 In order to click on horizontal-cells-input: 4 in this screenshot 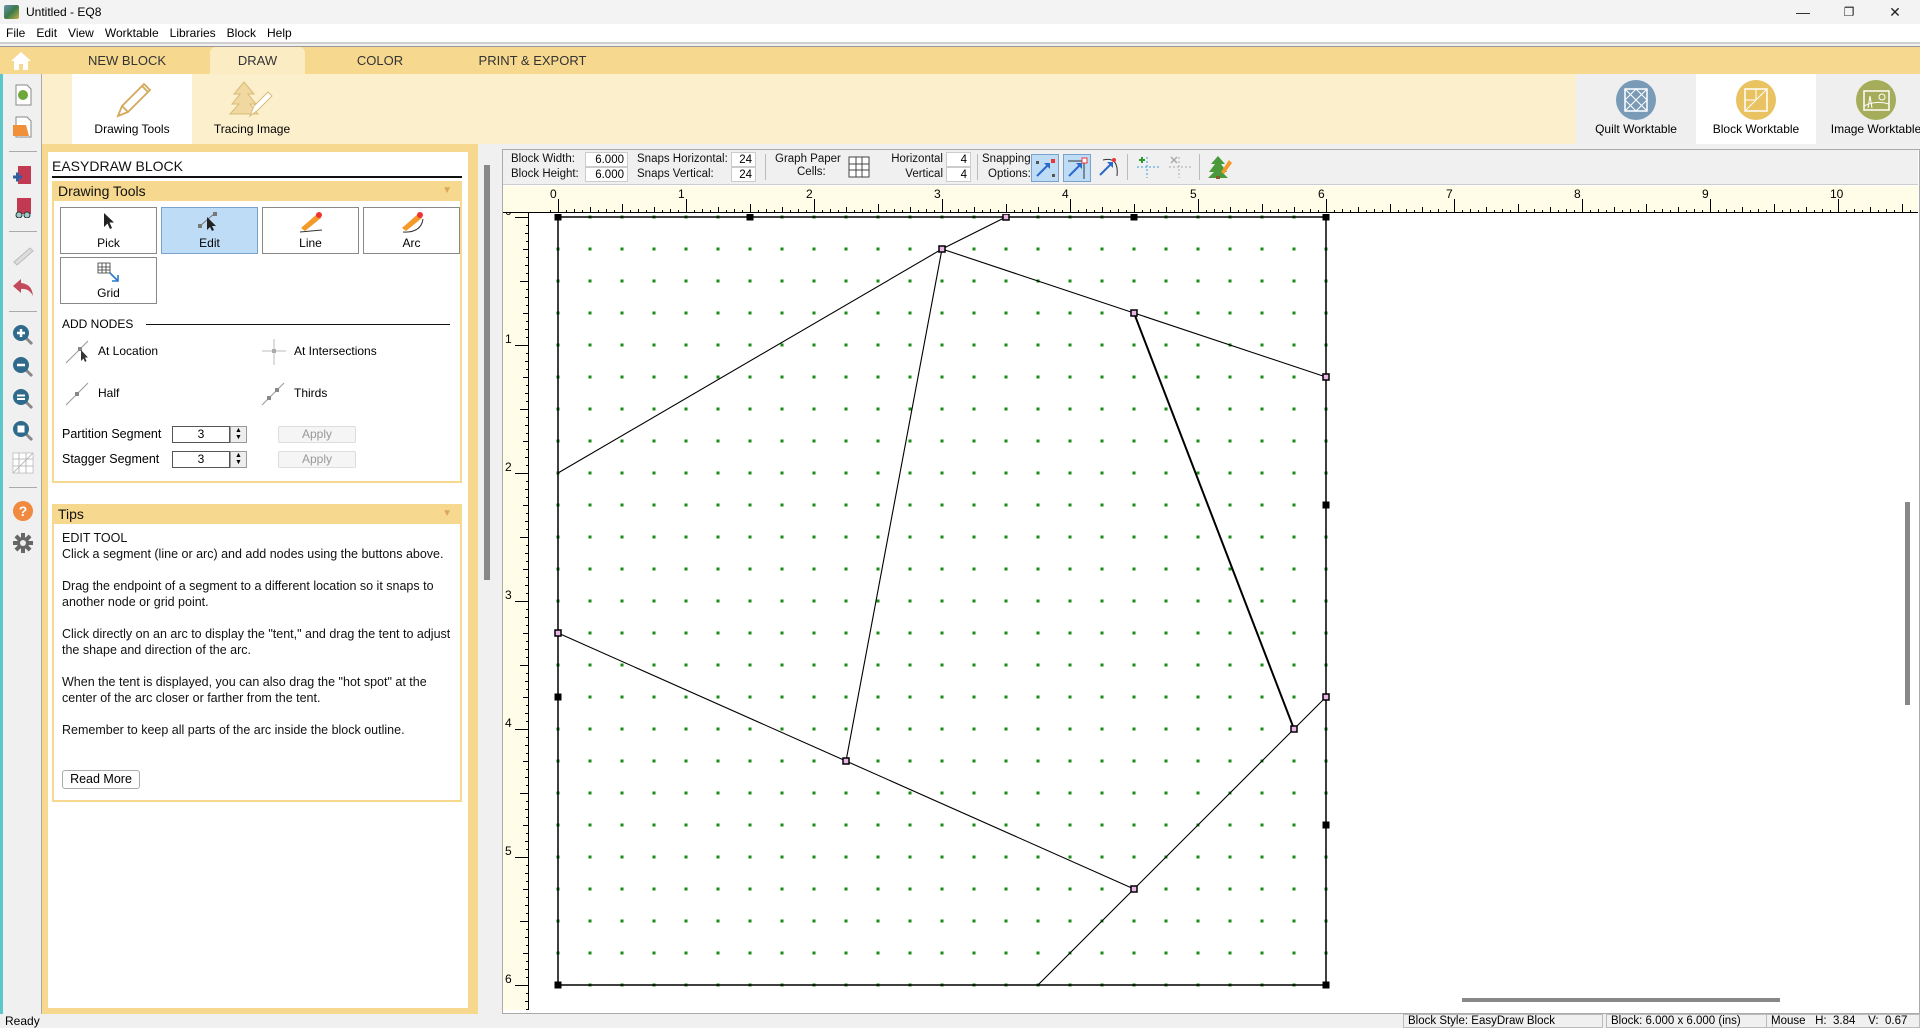, I will do `click(958, 159)`.